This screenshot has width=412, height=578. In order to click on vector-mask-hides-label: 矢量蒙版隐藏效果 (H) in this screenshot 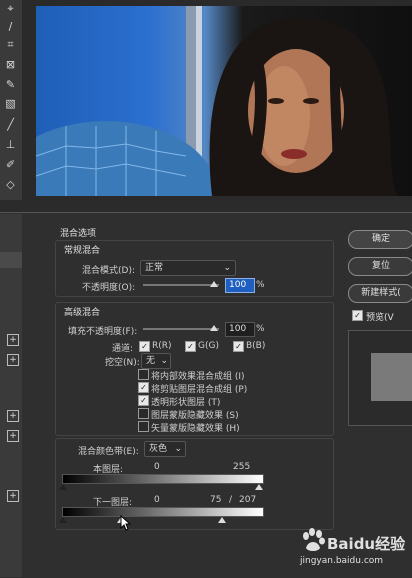, I will do `click(195, 429)`.